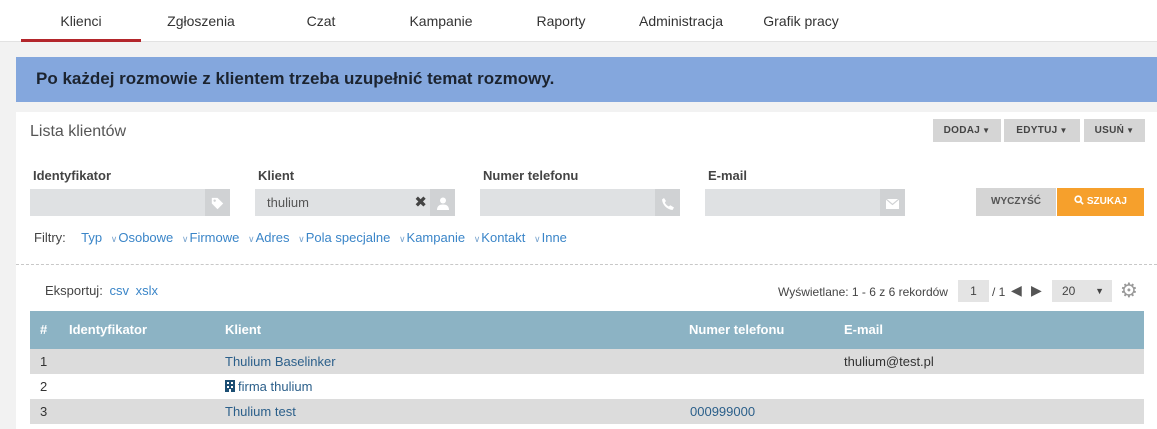 This screenshot has height=429, width=1157. Describe the element at coordinates (201, 21) in the screenshot. I see `tab-zgloszenia: Zgłoszenia` at that location.